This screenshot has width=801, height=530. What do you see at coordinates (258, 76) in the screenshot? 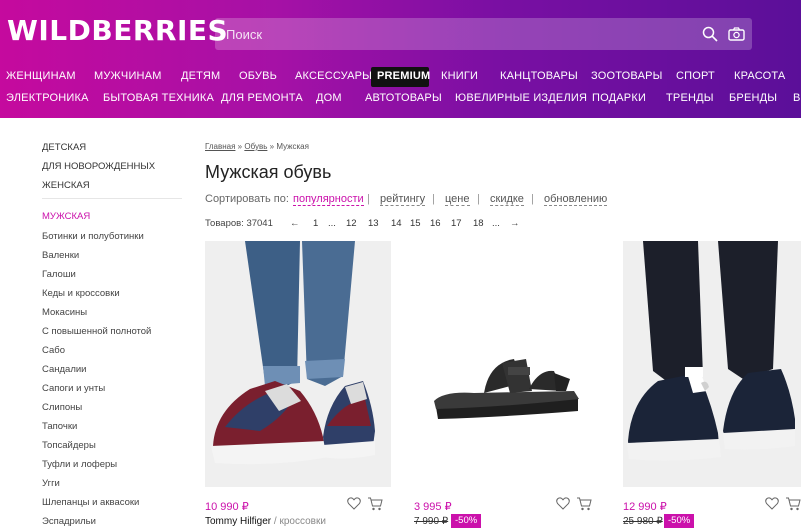
I see `nav-shoes: ОБУВЬ` at bounding box center [258, 76].